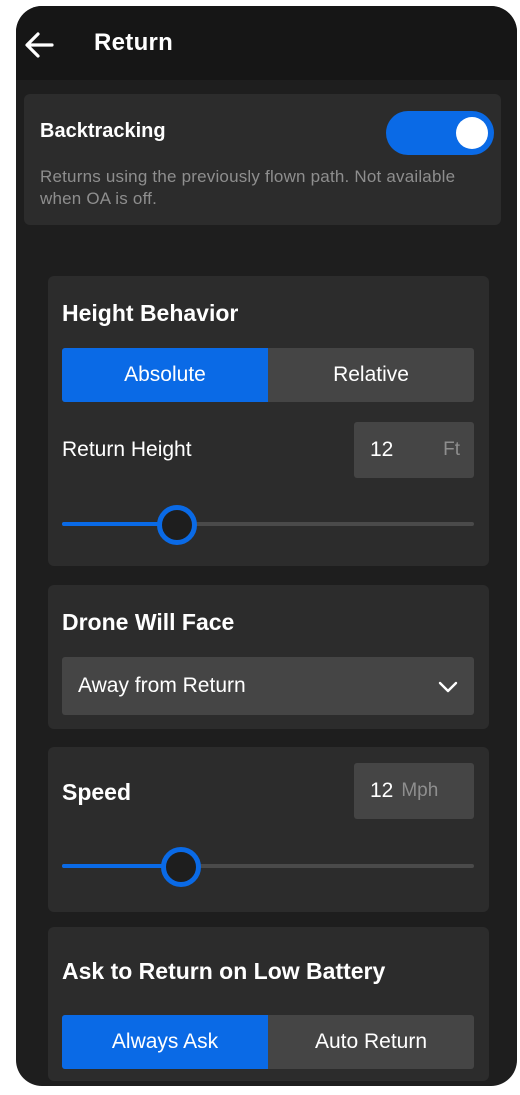 The width and height of the screenshot is (520, 1095). What do you see at coordinates (127, 449) in the screenshot?
I see `return-height-label: Return Height` at bounding box center [127, 449].